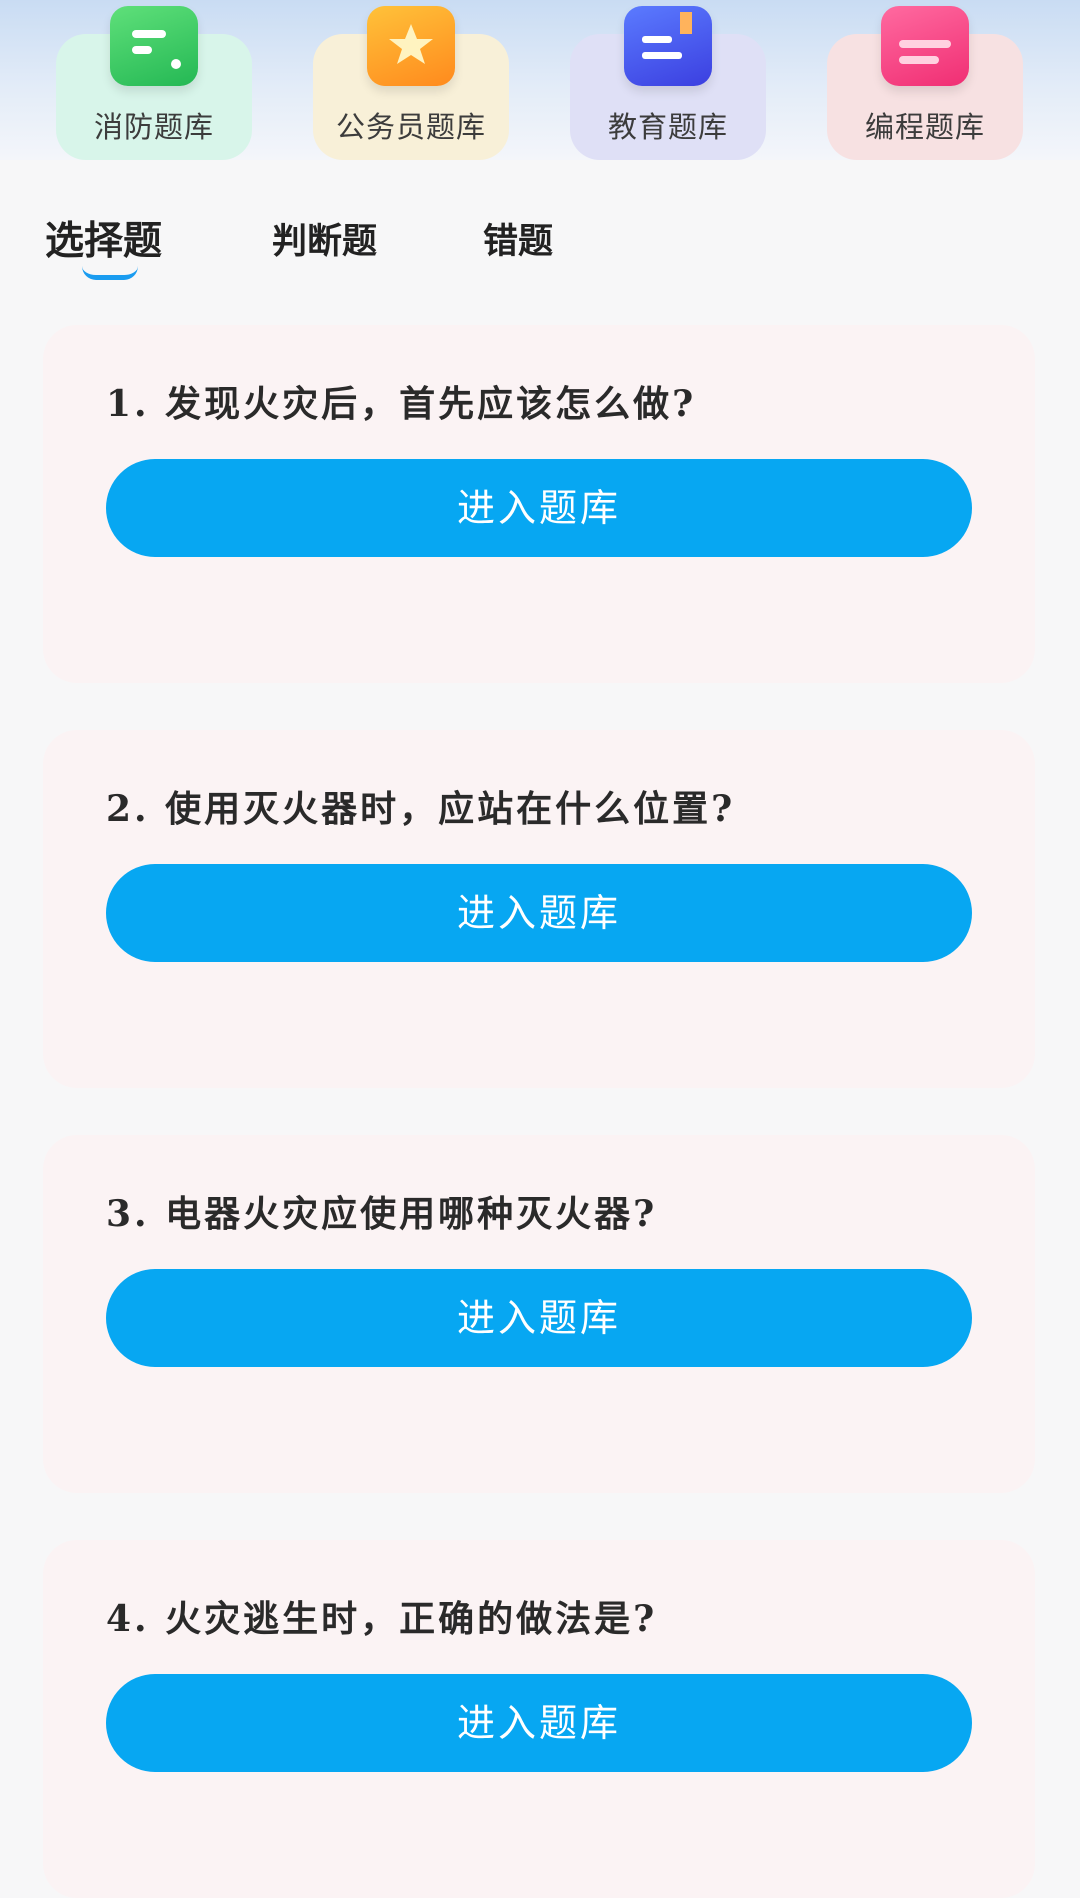 This screenshot has height=1898, width=1080. What do you see at coordinates (110, 273) in the screenshot?
I see `active-tab-indicator` at bounding box center [110, 273].